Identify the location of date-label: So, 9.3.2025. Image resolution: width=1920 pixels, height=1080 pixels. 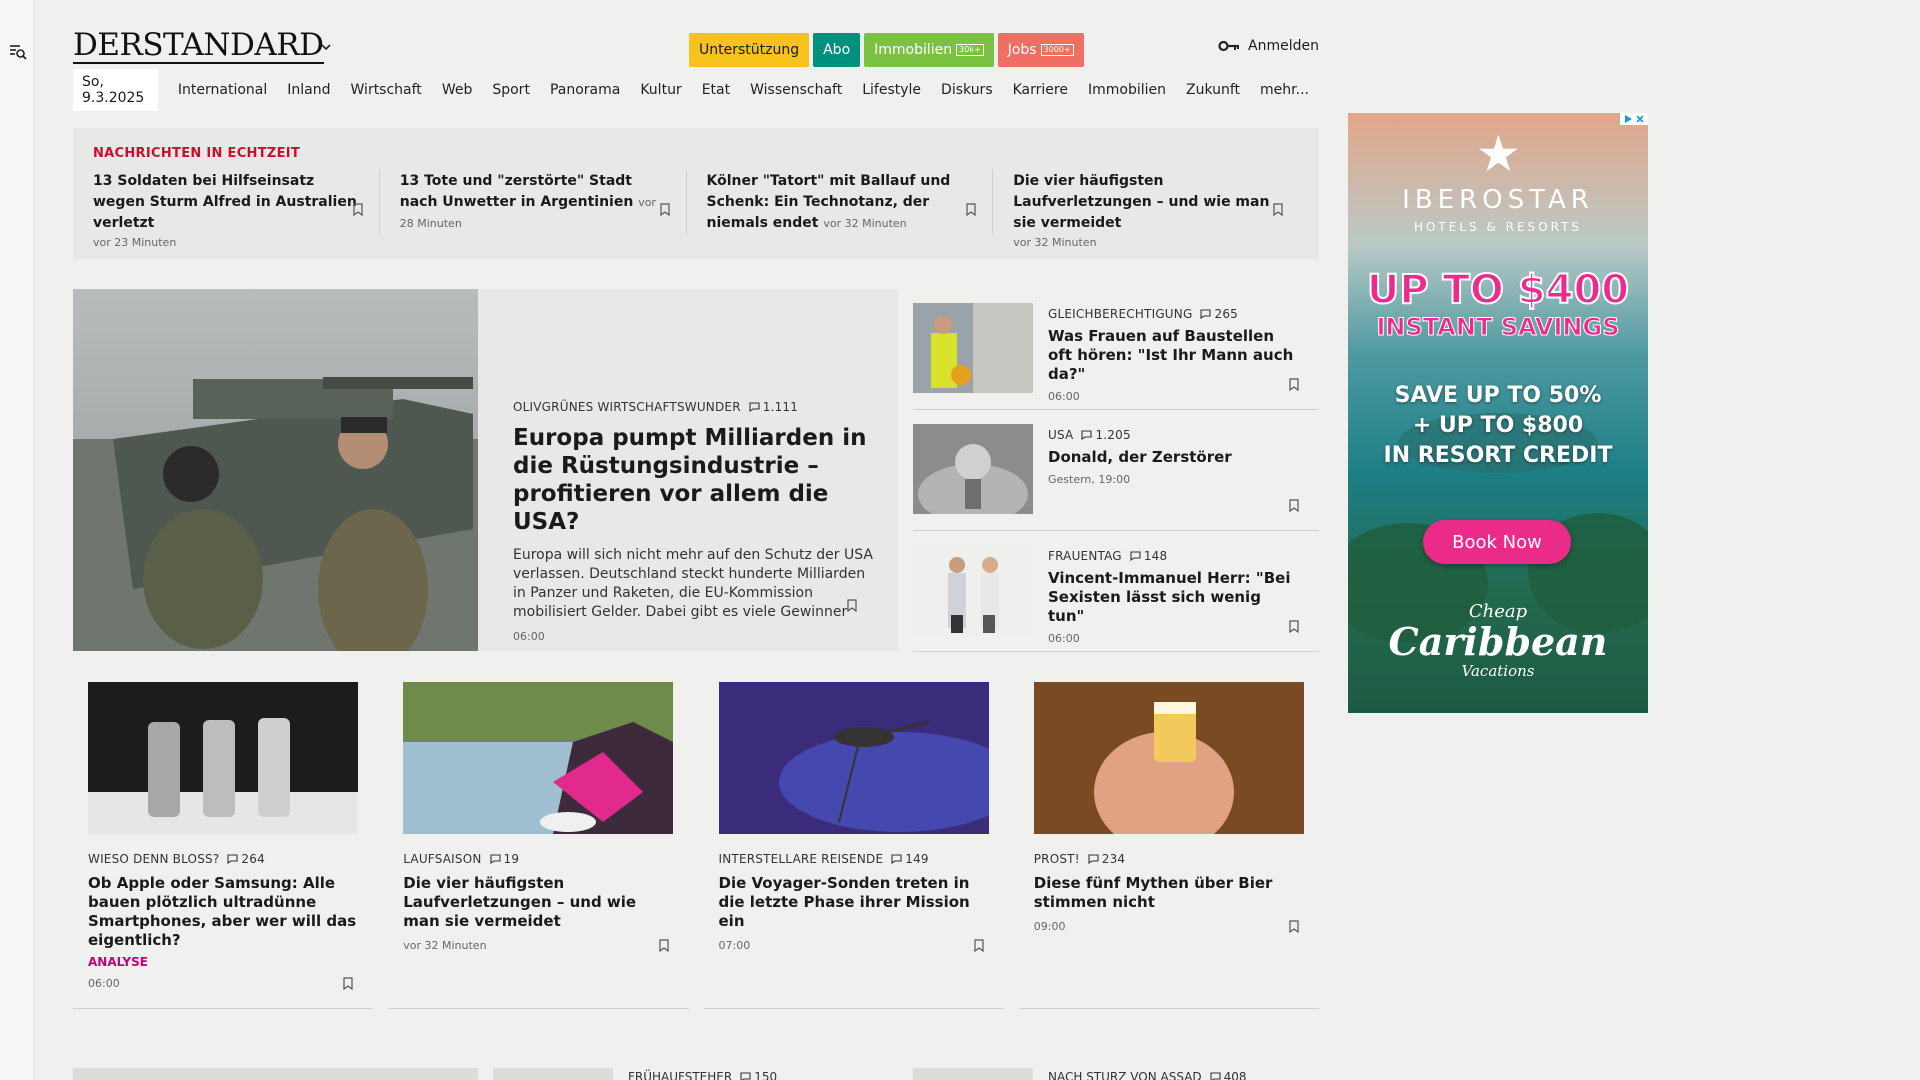
(115, 90).